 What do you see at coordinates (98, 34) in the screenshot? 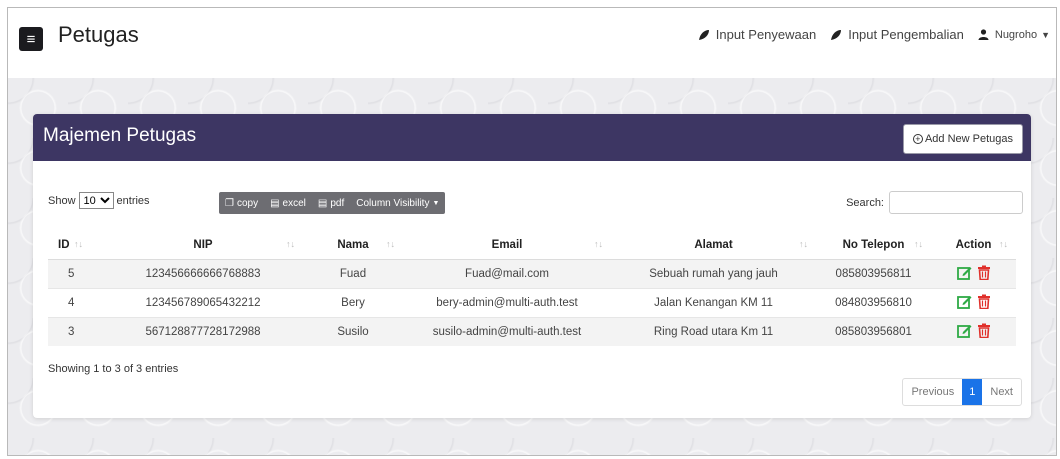
I see `page-title: Petugas` at bounding box center [98, 34].